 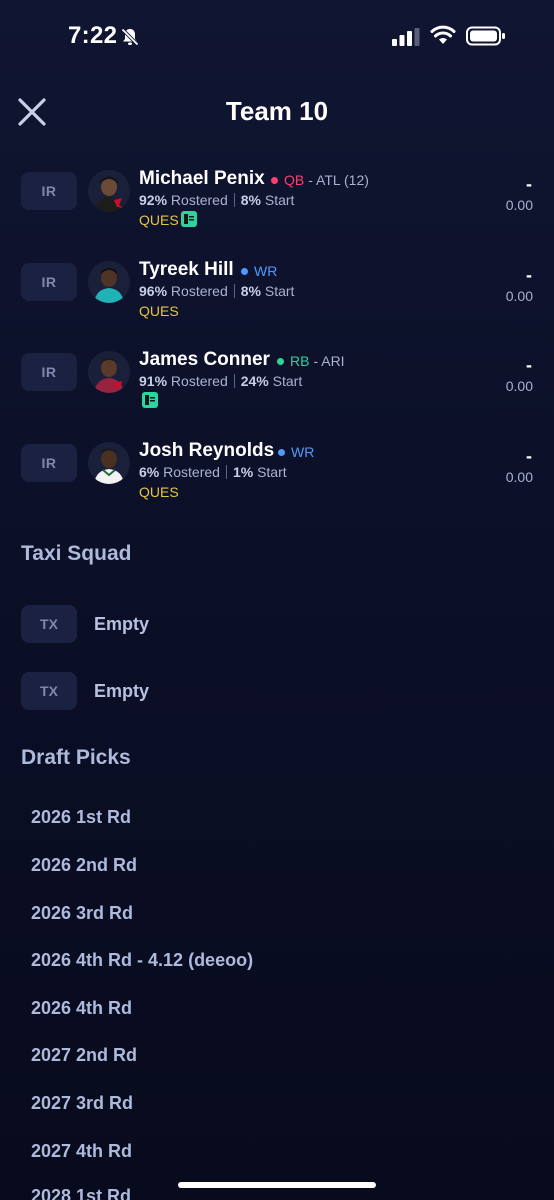 I want to click on draft-pick-item: 2026 2nd Rd, so click(x=84, y=865).